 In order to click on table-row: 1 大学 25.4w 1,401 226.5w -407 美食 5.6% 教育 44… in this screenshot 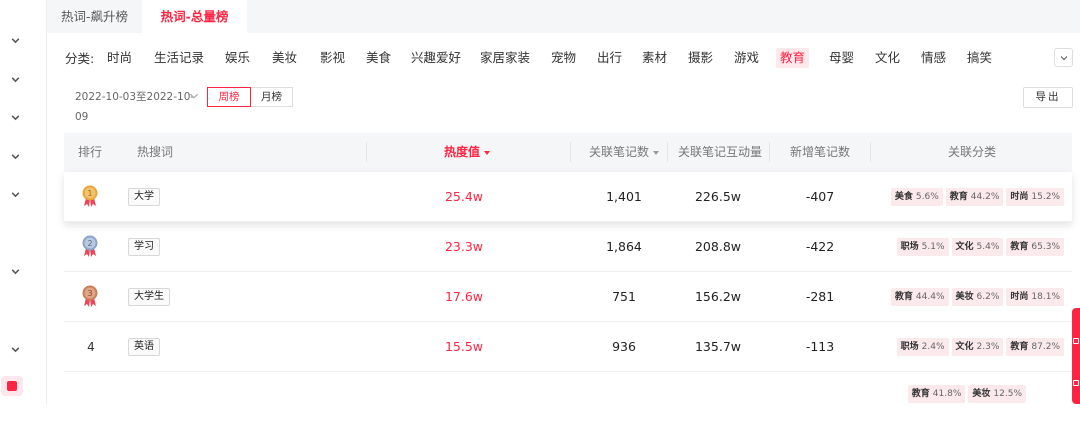, I will do `click(568, 197)`.